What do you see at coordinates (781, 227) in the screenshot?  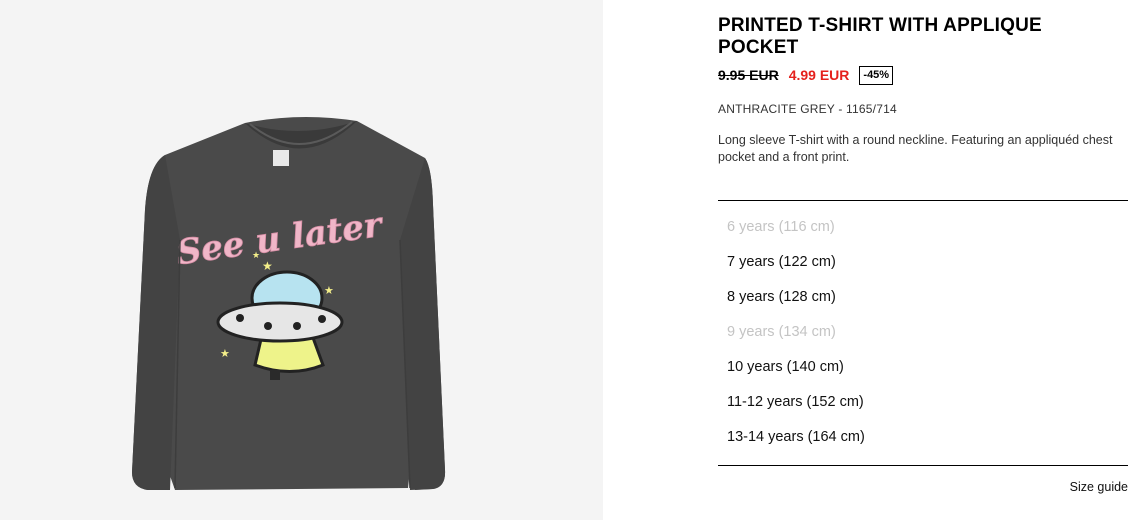 I see `size-option: 6 years (116 cm)` at bounding box center [781, 227].